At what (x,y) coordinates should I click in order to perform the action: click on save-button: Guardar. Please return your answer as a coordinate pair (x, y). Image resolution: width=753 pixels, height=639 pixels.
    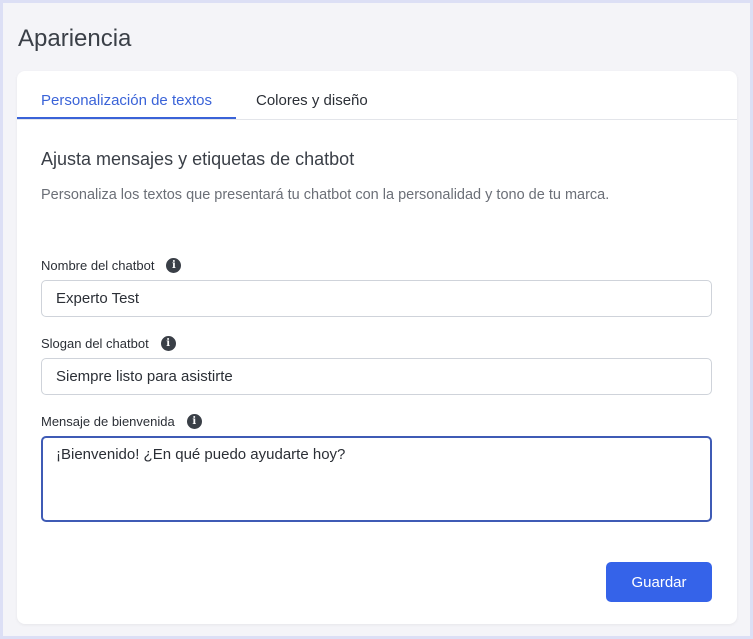
    Looking at the image, I should click on (659, 582).